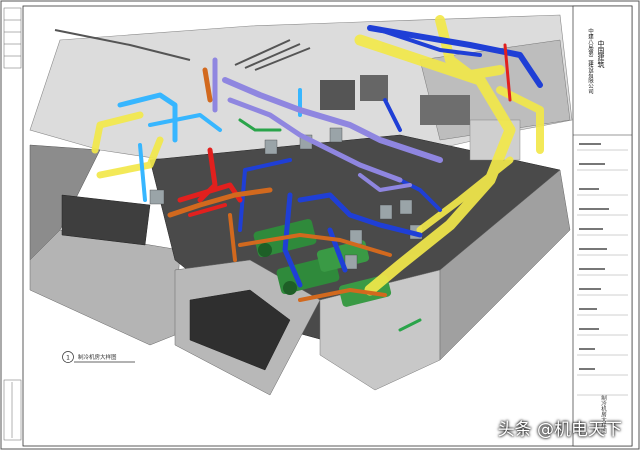 This screenshot has width=640, height=450. I want to click on callout-number: 1, so click(68, 358).